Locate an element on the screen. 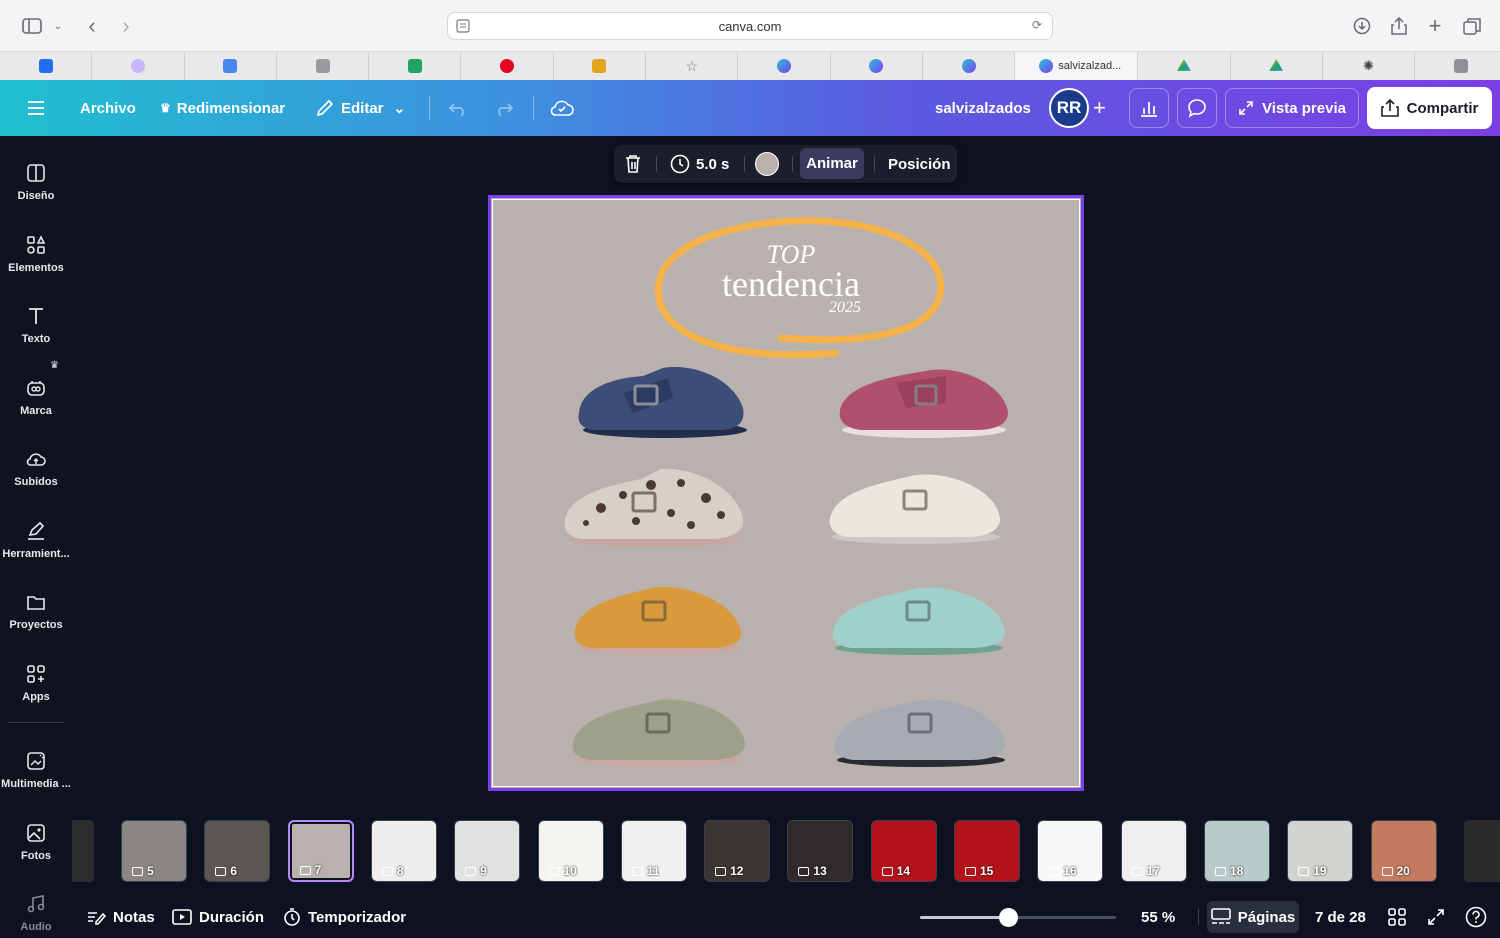 The image size is (1500, 938). sidebar-item-design: Diseño is located at coordinates (36, 182).